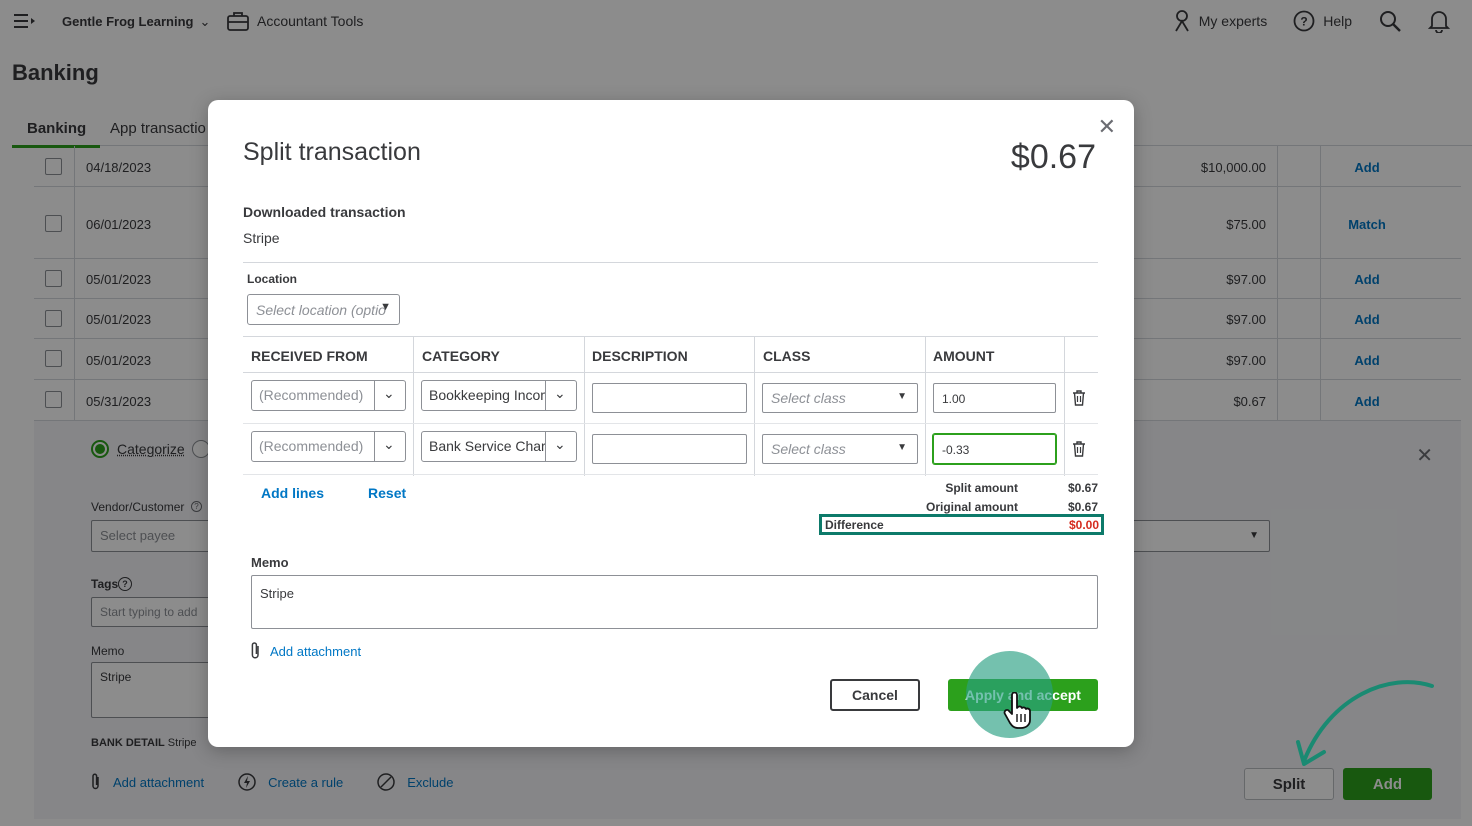 The width and height of the screenshot is (1472, 826). Describe the element at coordinates (333, 493) in the screenshot. I see `line-actions: Add lines Reset` at that location.